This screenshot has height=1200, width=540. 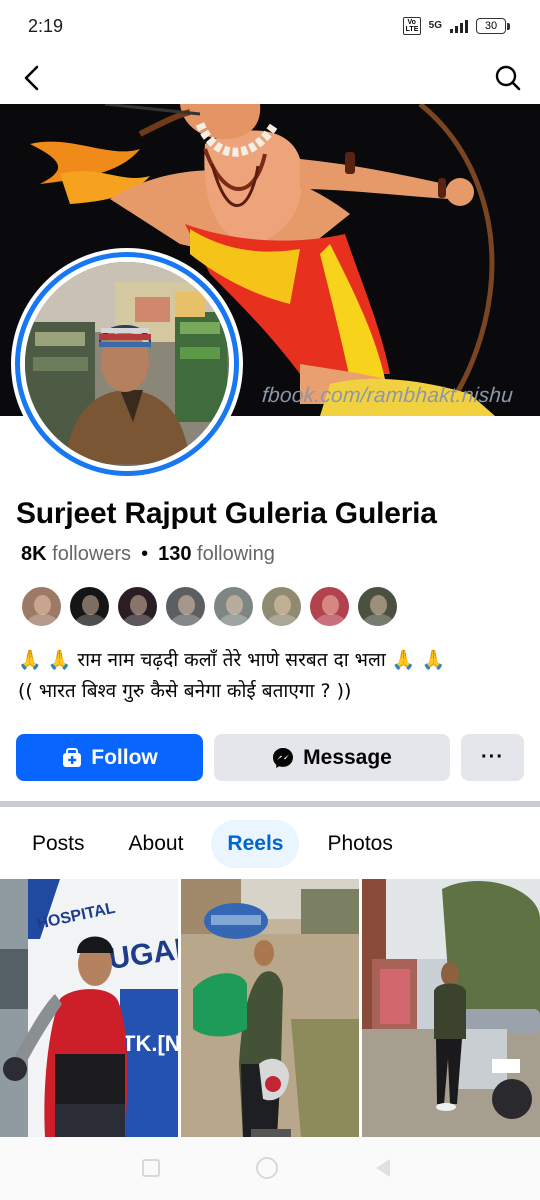 I want to click on more-options-button: ···, so click(x=492, y=757).